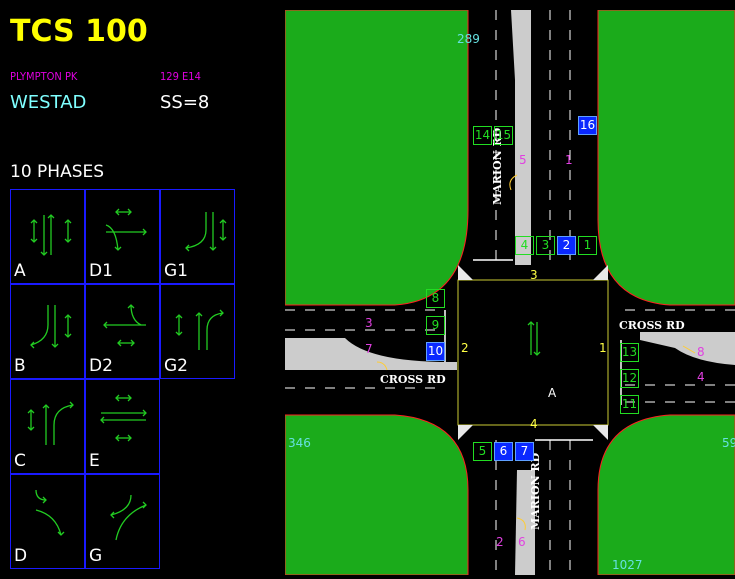 The height and width of the screenshot is (579, 735). I want to click on count-north: 289, so click(468, 39).